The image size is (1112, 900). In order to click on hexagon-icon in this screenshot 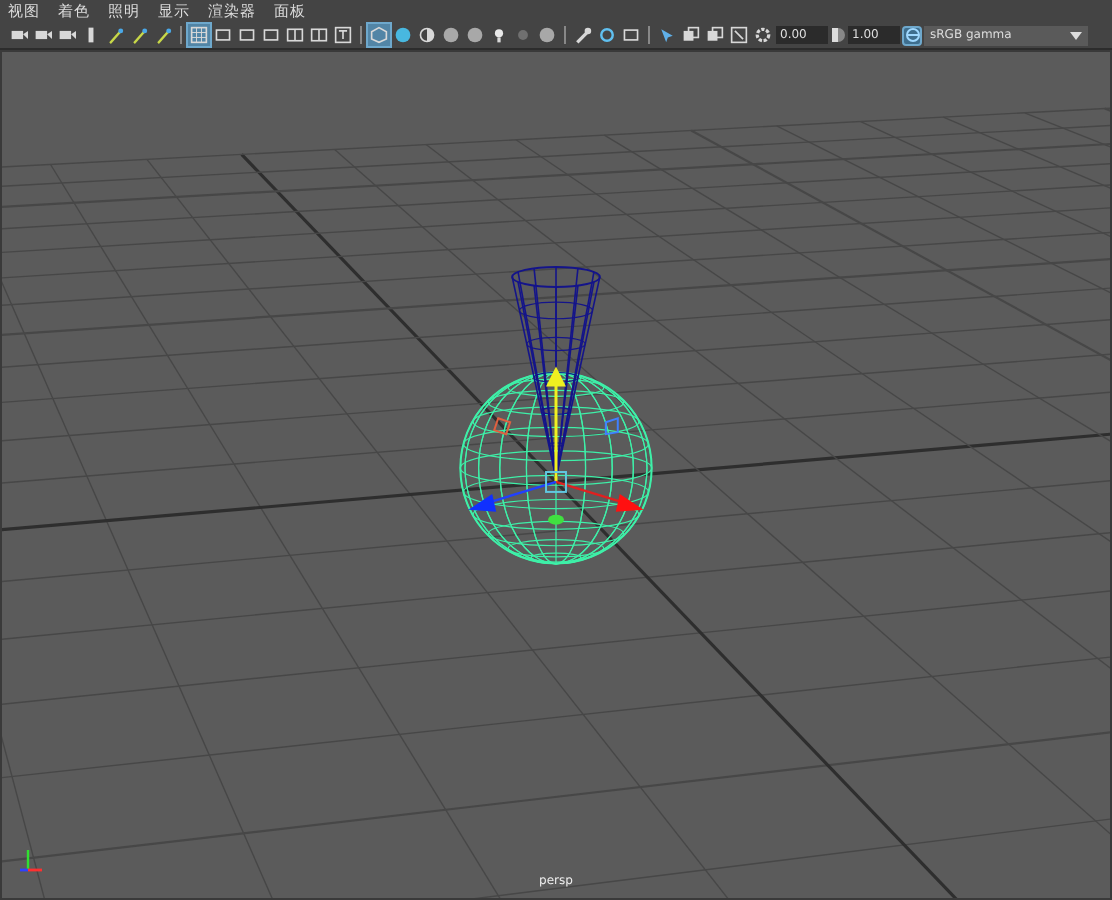, I will do `click(379, 35)`.